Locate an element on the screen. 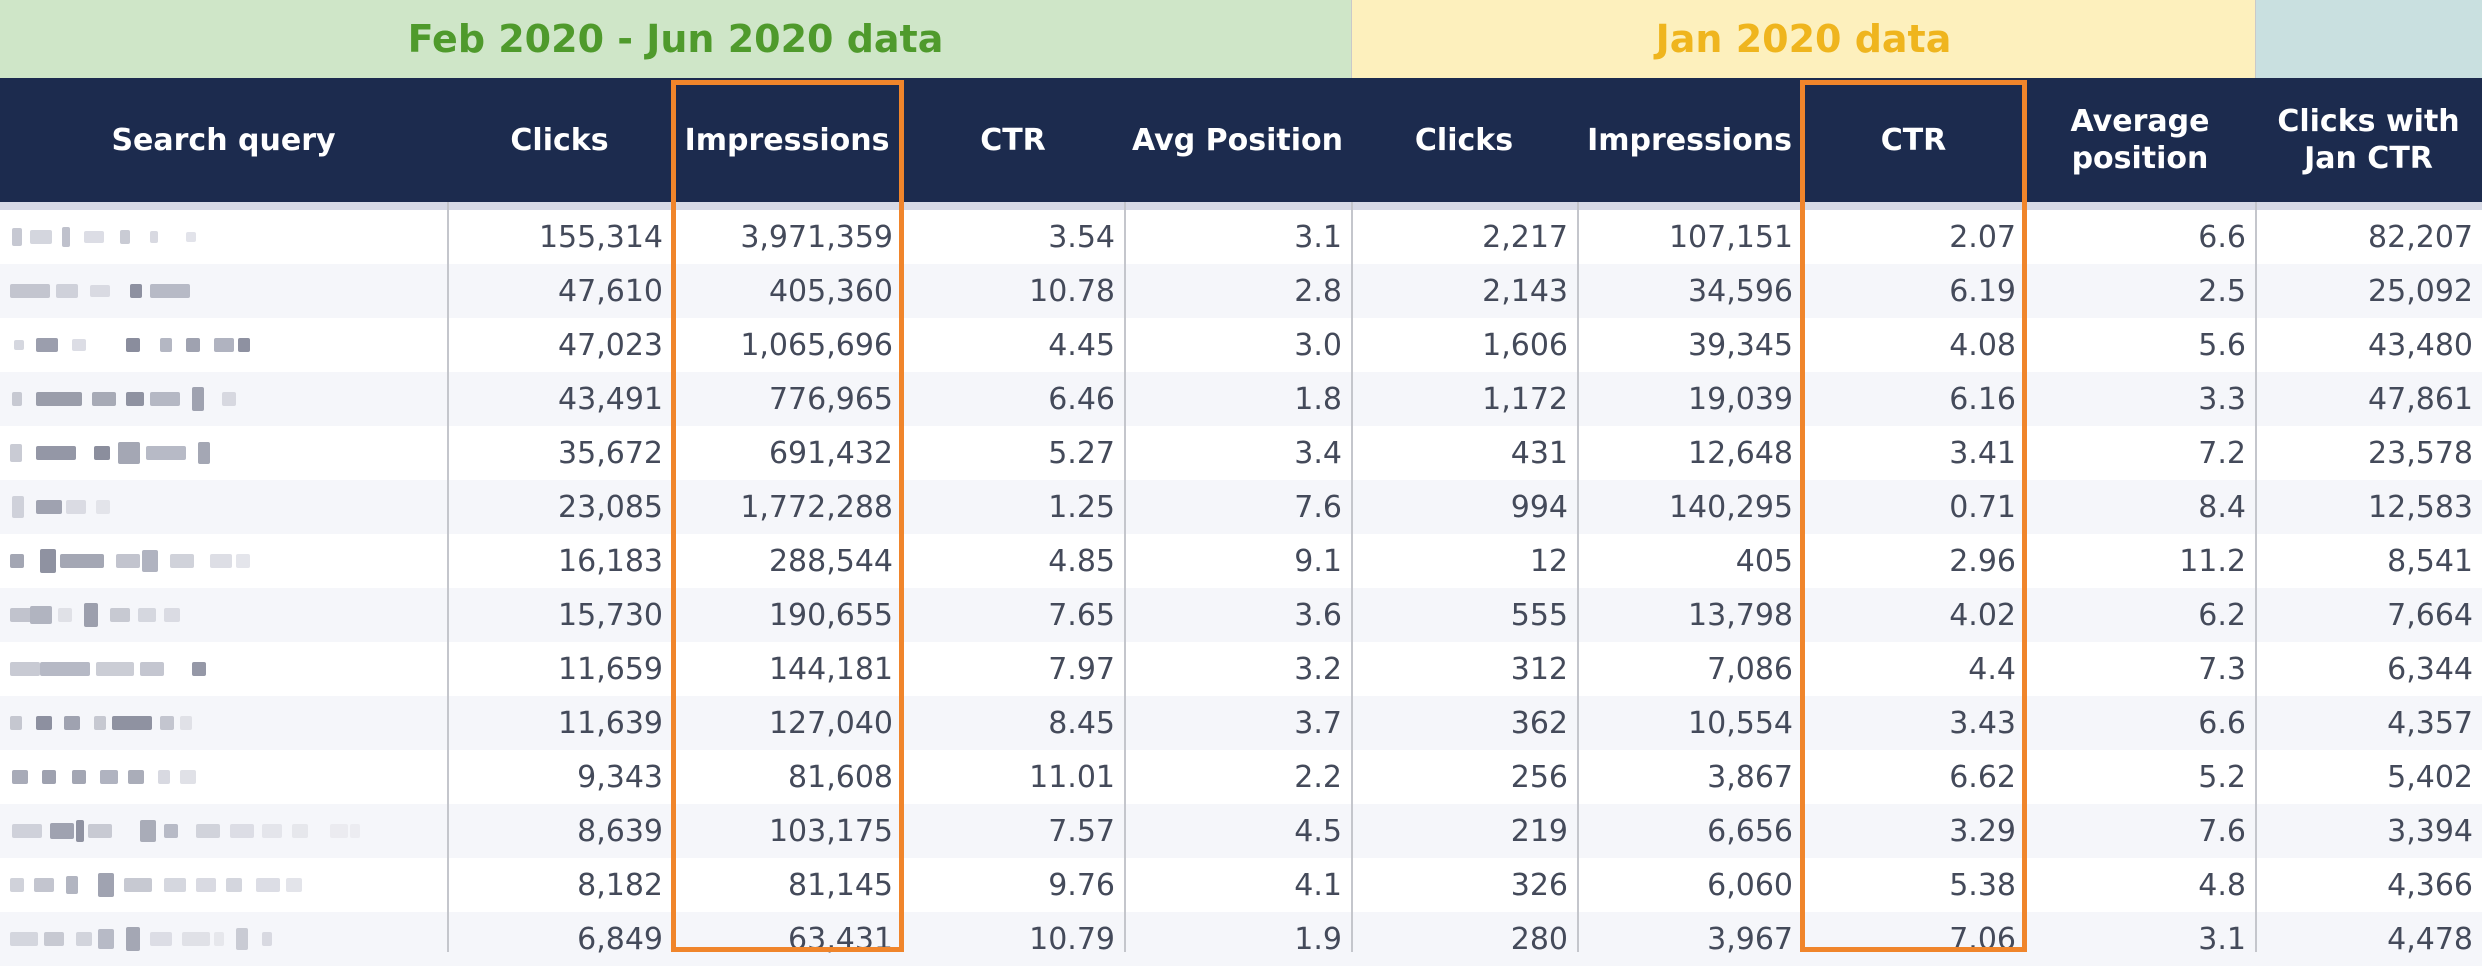 The image size is (2482, 966). cell-jan-avg-position: 7.2 is located at coordinates (2140, 453).